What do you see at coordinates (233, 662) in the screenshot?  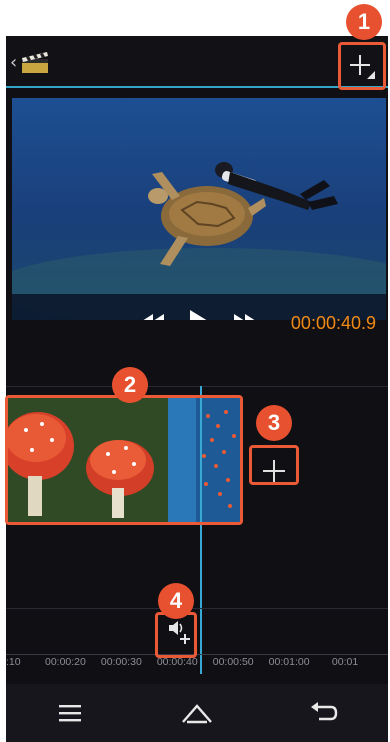 I see `ruler-tick: 00:00:50` at bounding box center [233, 662].